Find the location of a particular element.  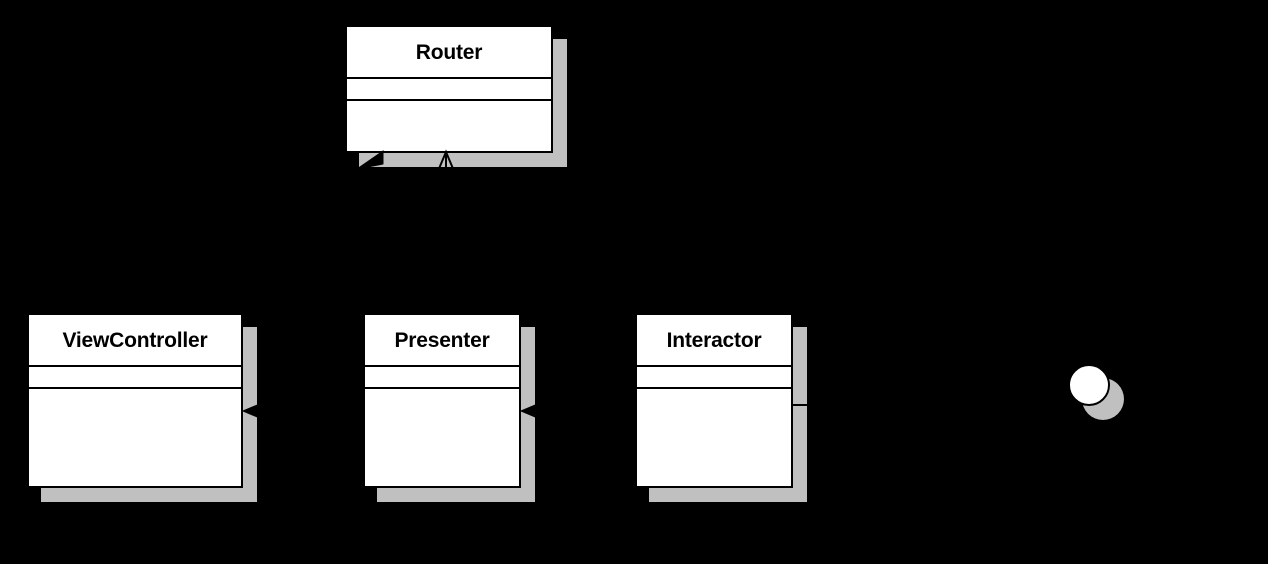

class-name-viewcontroller: ViewController is located at coordinates (135, 341).